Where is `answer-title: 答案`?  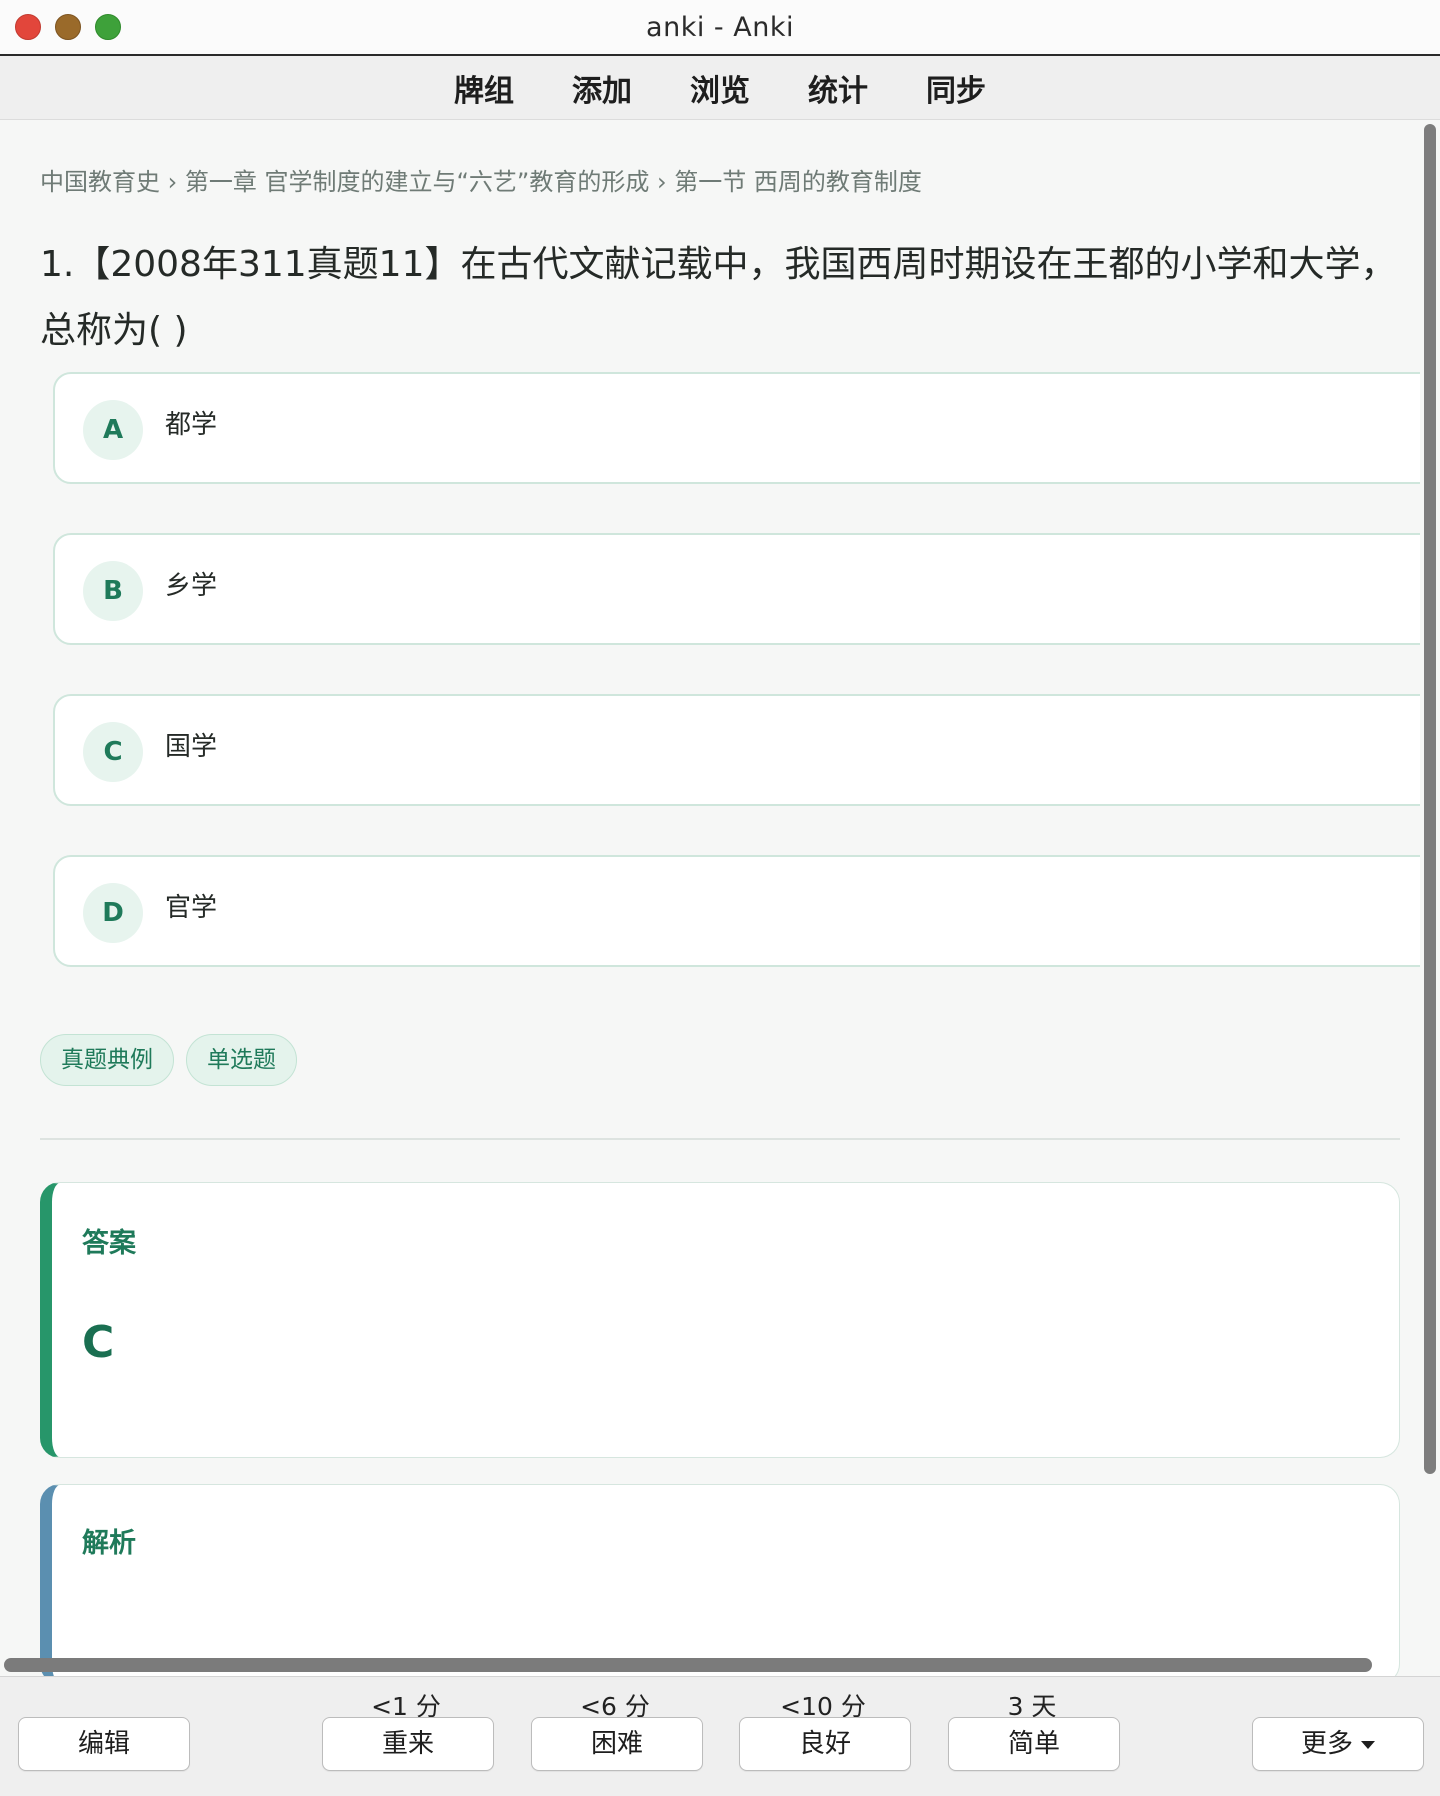
answer-title: 答案 is located at coordinates (109, 1243).